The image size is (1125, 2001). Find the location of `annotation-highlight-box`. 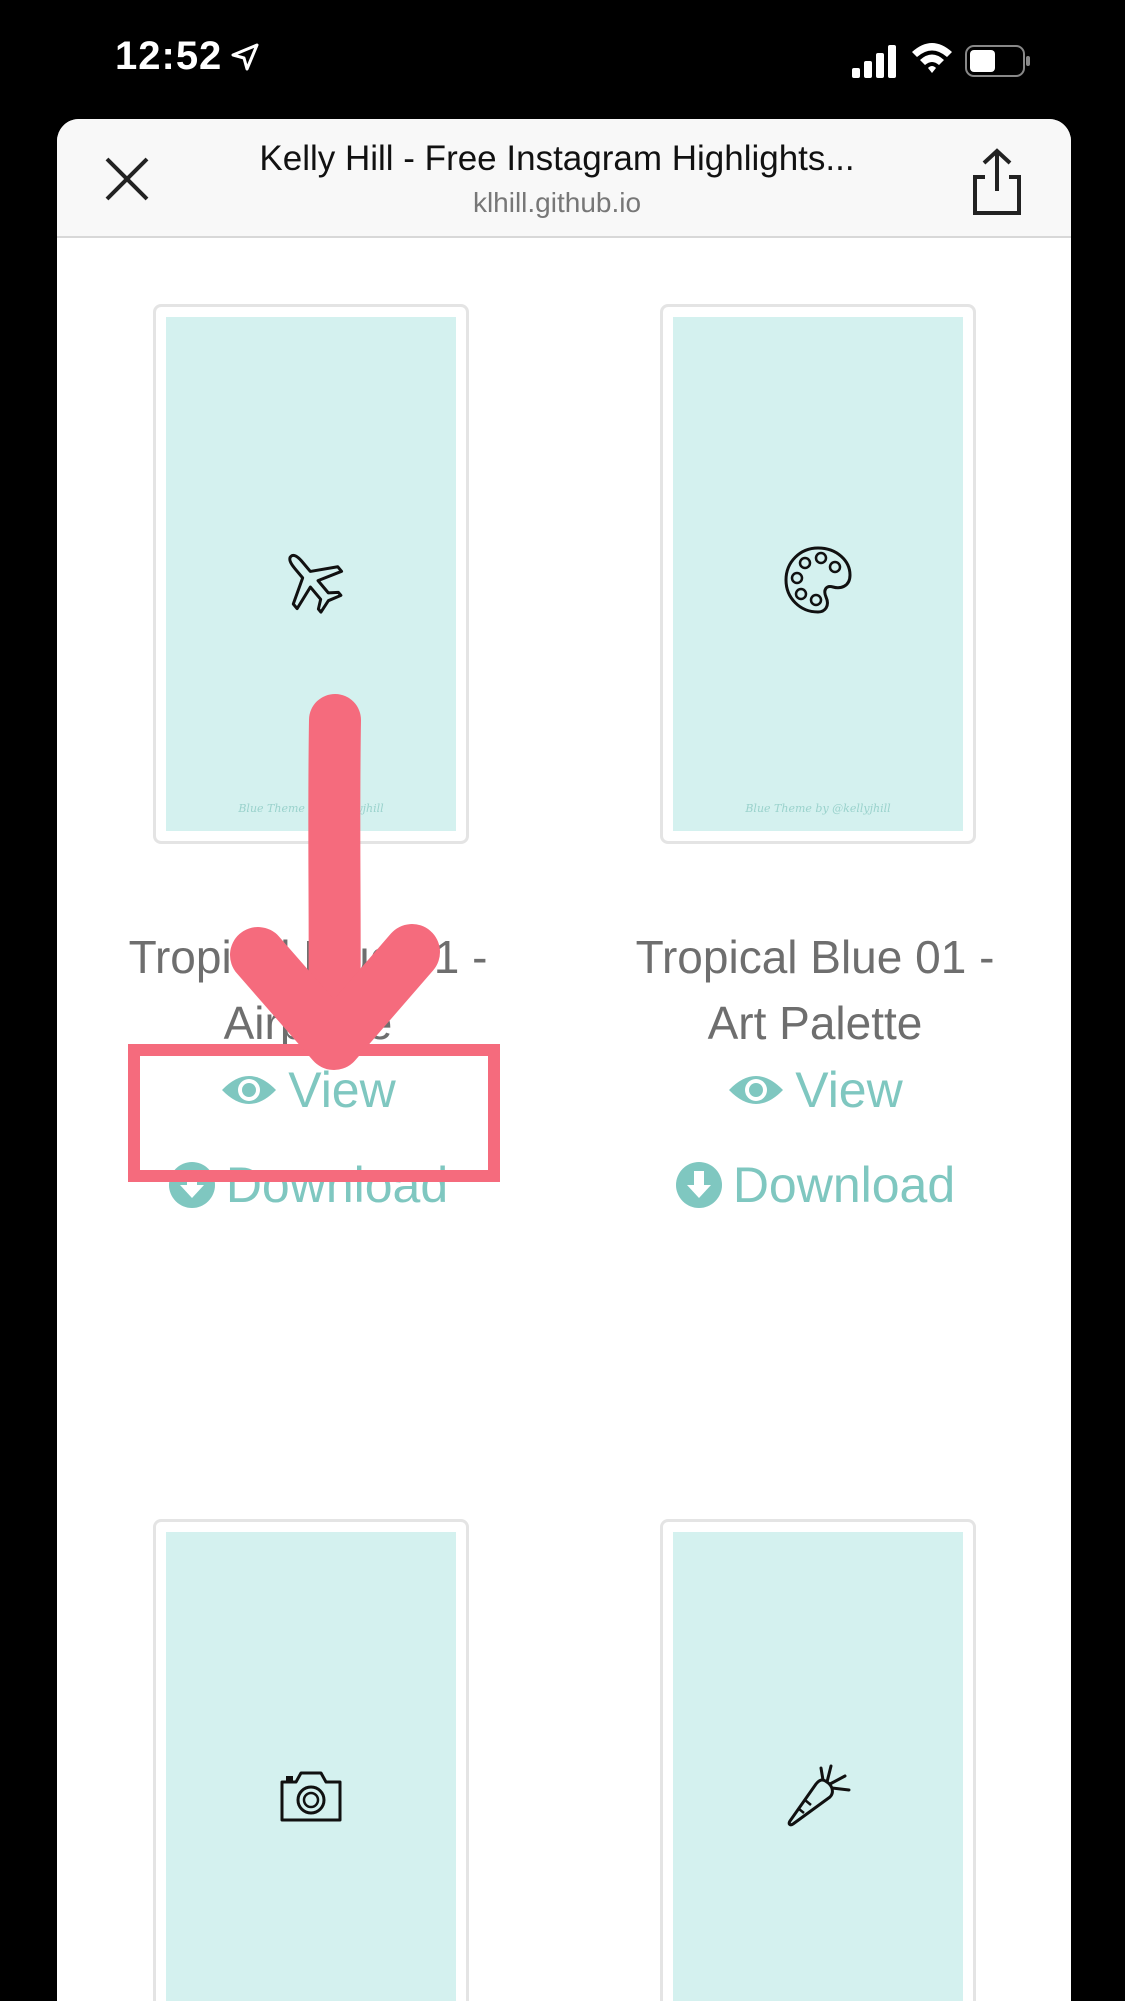

annotation-highlight-box is located at coordinates (314, 1113).